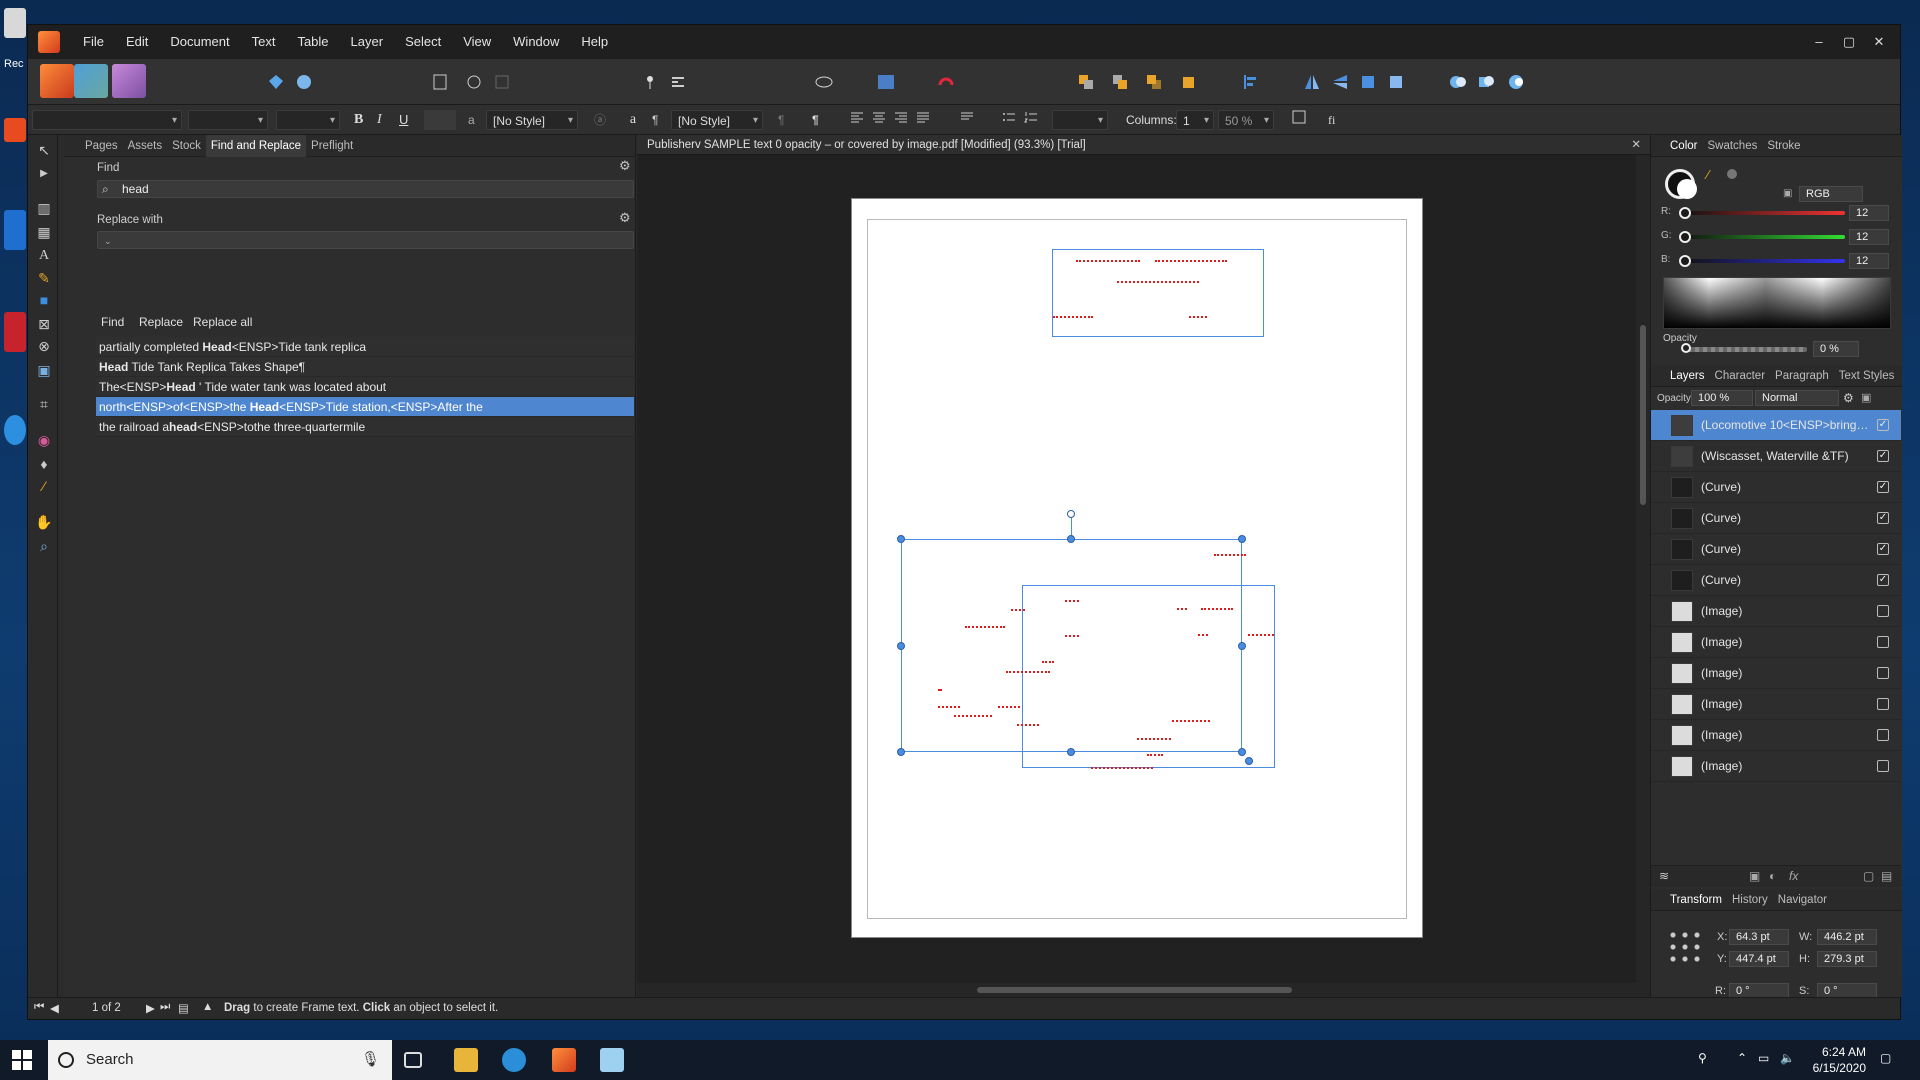  I want to click on replace-all-button: Replace all, so click(222, 322).